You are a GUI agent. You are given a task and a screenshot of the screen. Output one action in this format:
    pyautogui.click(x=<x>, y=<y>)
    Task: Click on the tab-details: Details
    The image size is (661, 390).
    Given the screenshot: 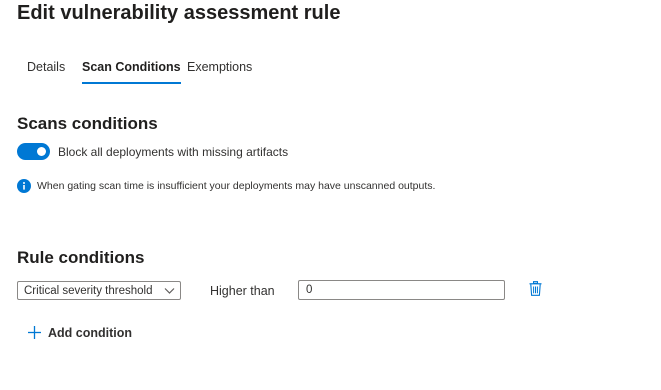 What is the action you would take?
    pyautogui.click(x=46, y=67)
    